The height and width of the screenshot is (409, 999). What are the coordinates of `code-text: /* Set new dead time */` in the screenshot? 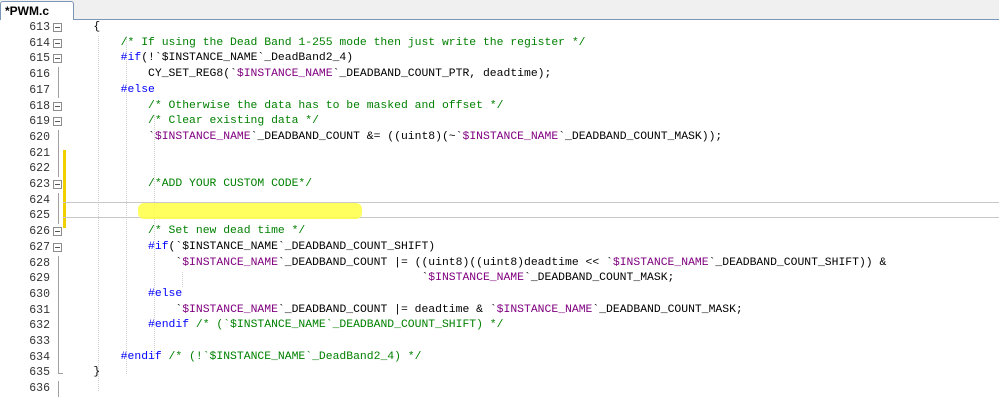 It's located at (185, 232).